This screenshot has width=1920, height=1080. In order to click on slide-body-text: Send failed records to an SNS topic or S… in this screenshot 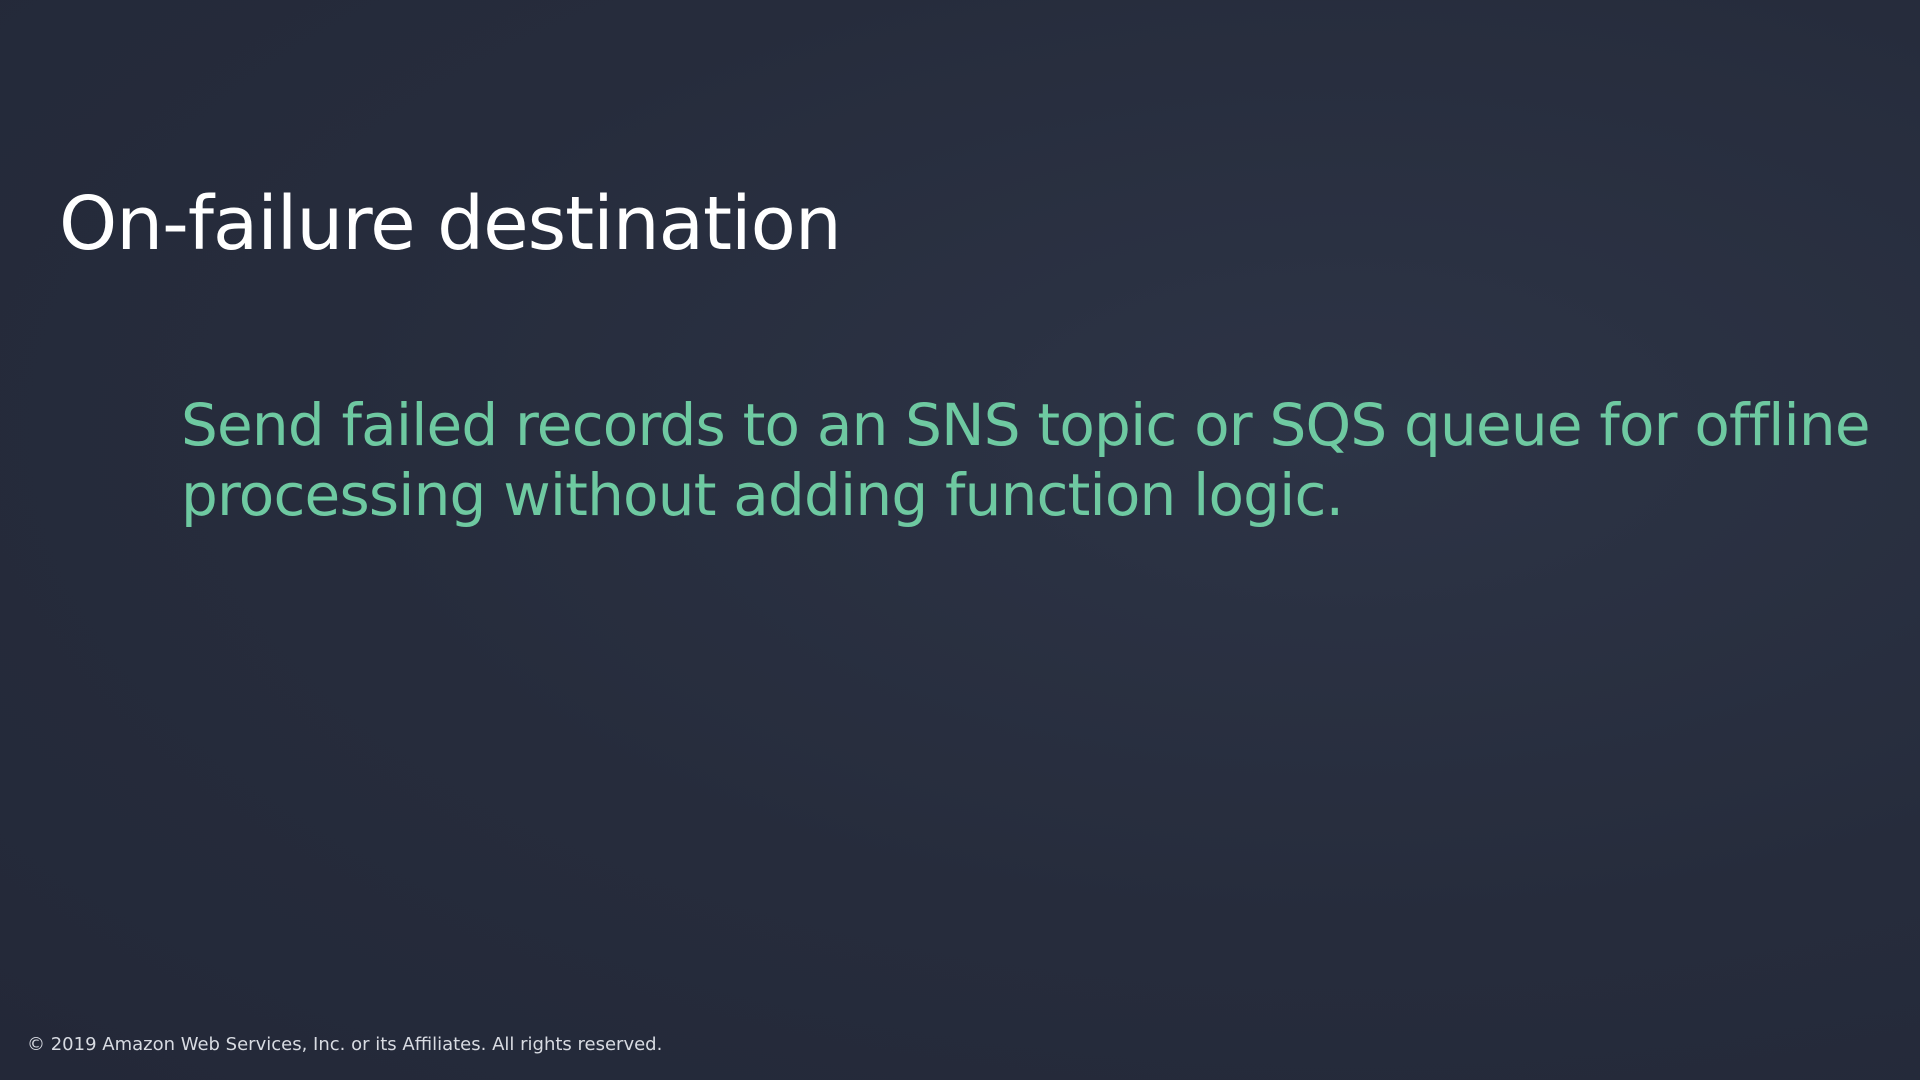, I will do `click(1026, 460)`.